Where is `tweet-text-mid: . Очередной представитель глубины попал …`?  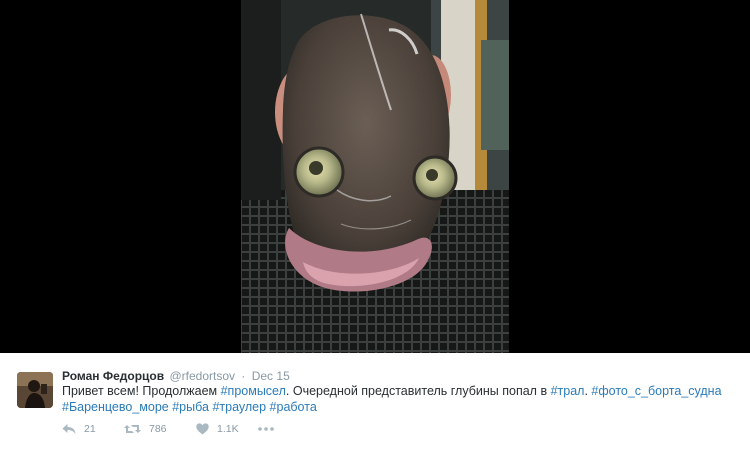 tweet-text-mid: . Очередной представитель глубины попал … is located at coordinates (418, 391).